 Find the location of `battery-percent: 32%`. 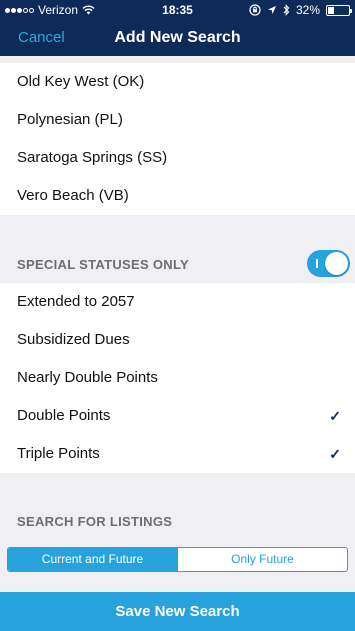

battery-percent: 32% is located at coordinates (307, 10).